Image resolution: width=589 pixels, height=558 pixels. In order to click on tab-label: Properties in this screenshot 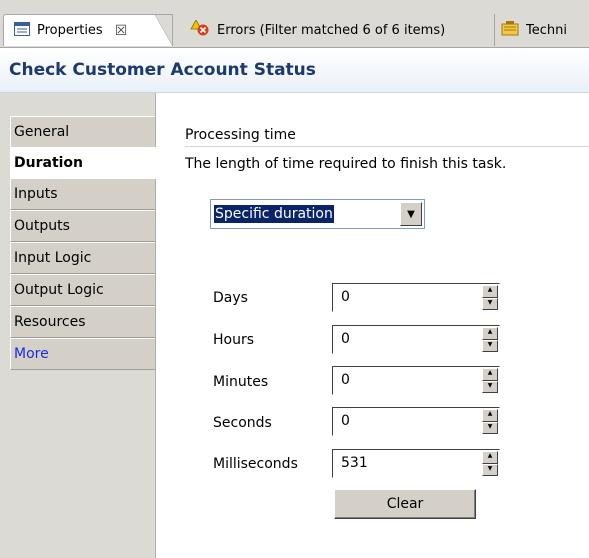, I will do `click(70, 30)`.